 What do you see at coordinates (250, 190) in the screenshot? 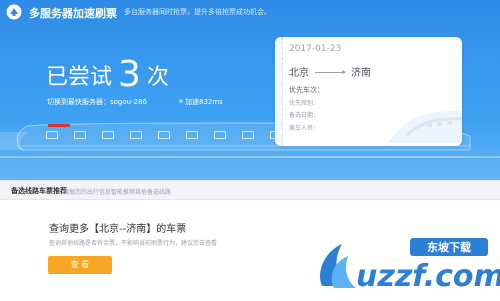
I see `recommendation-bar: 备选线路车票推荐 根据您的出行信息智能推荐其他备选线路` at bounding box center [250, 190].